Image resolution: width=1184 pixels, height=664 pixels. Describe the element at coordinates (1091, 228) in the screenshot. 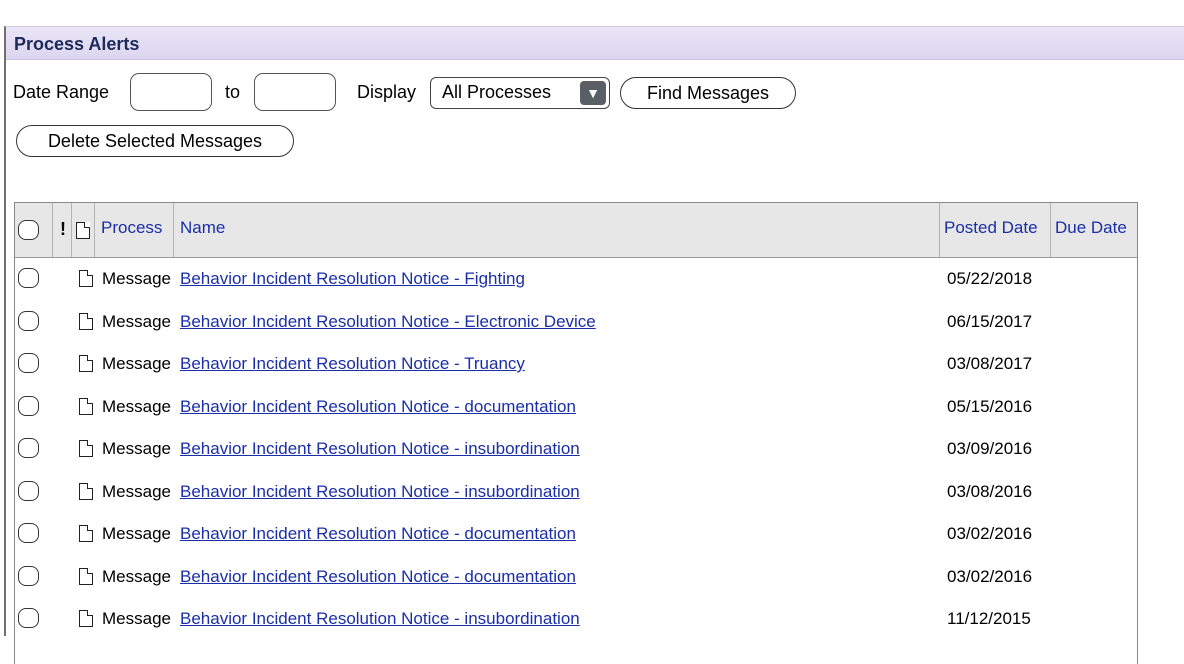

I see `column-header-due-date: Due Date` at that location.